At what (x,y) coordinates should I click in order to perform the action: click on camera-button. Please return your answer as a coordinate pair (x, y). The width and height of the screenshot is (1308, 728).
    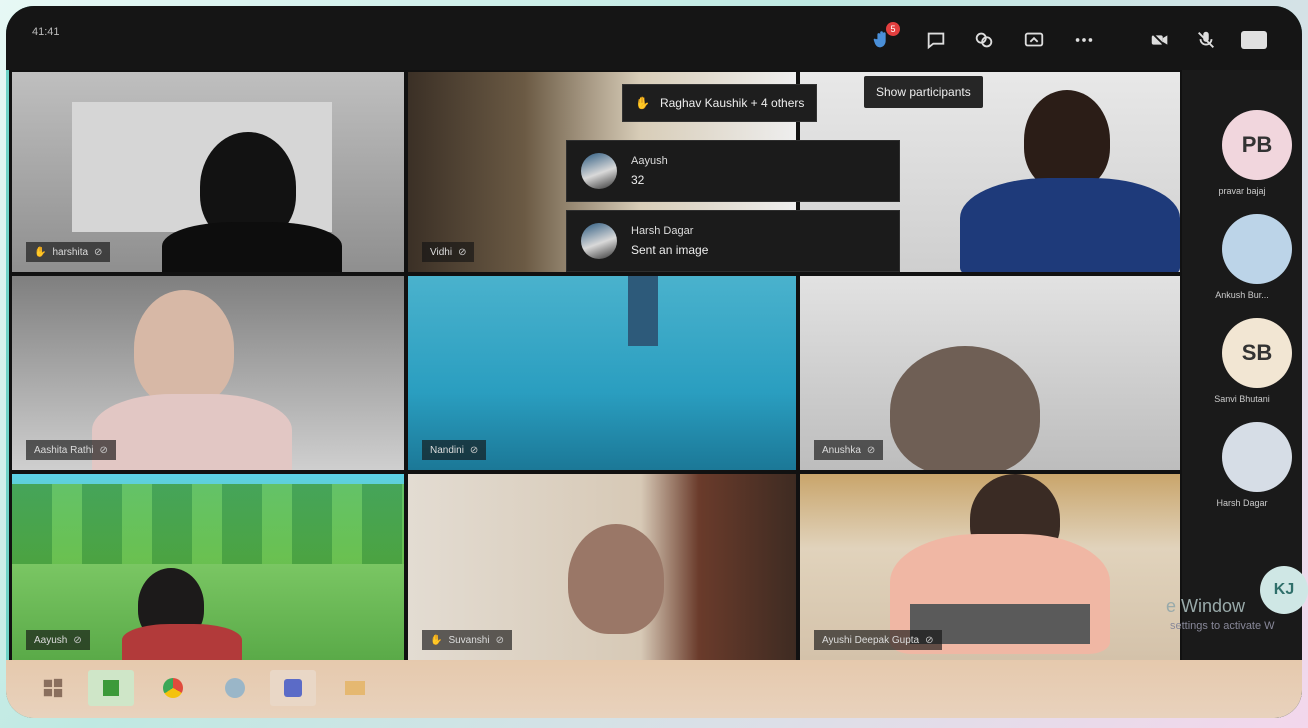
    Looking at the image, I should click on (1160, 40).